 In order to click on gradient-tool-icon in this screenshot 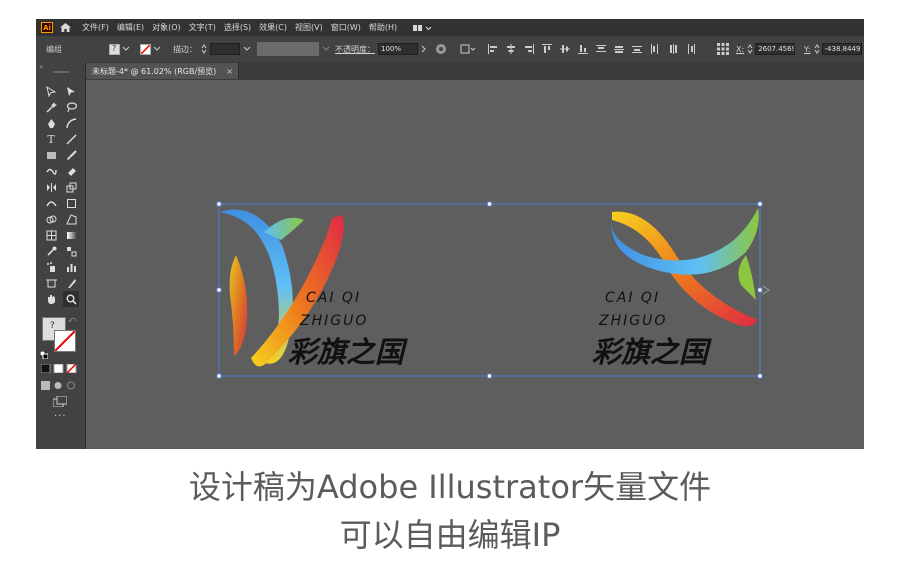, I will do `click(71, 235)`.